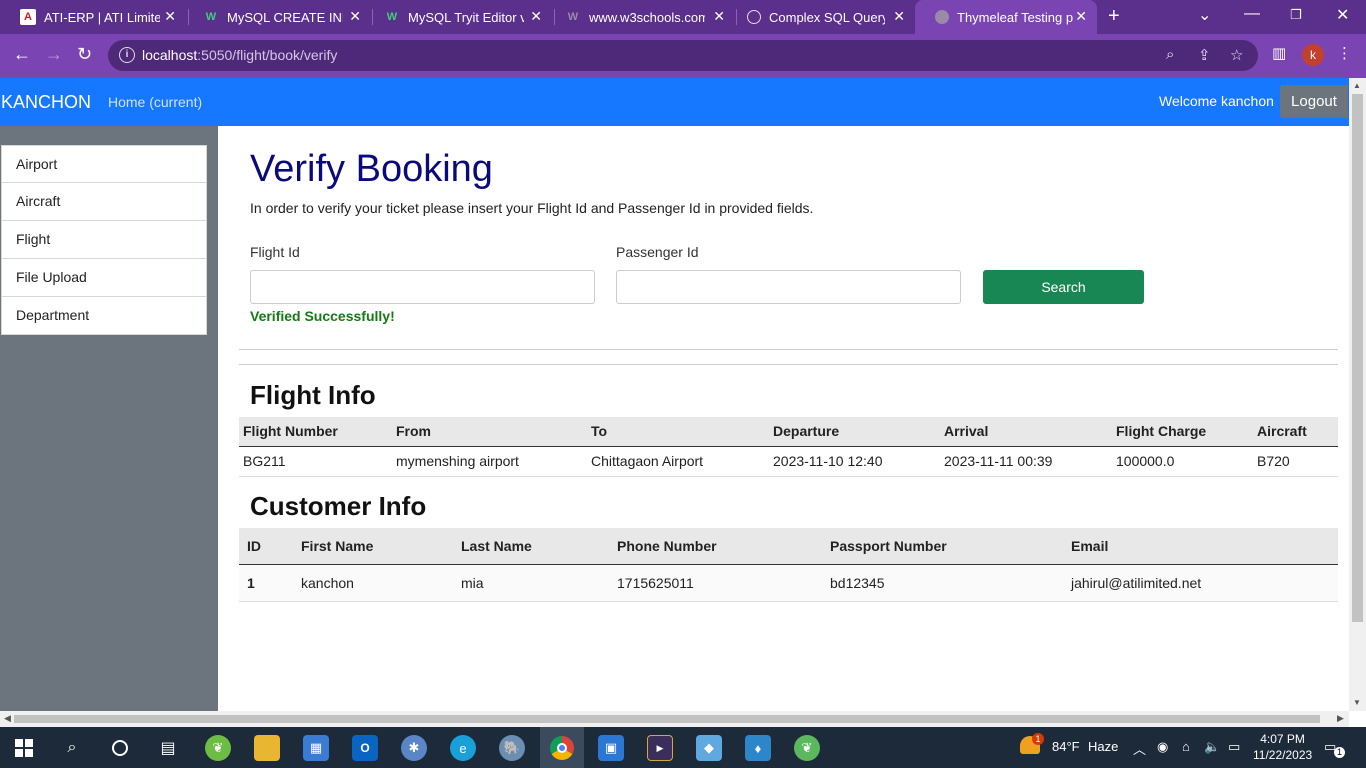 The image size is (1366, 768). I want to click on sidebar-item-airport: Airport, so click(104, 164).